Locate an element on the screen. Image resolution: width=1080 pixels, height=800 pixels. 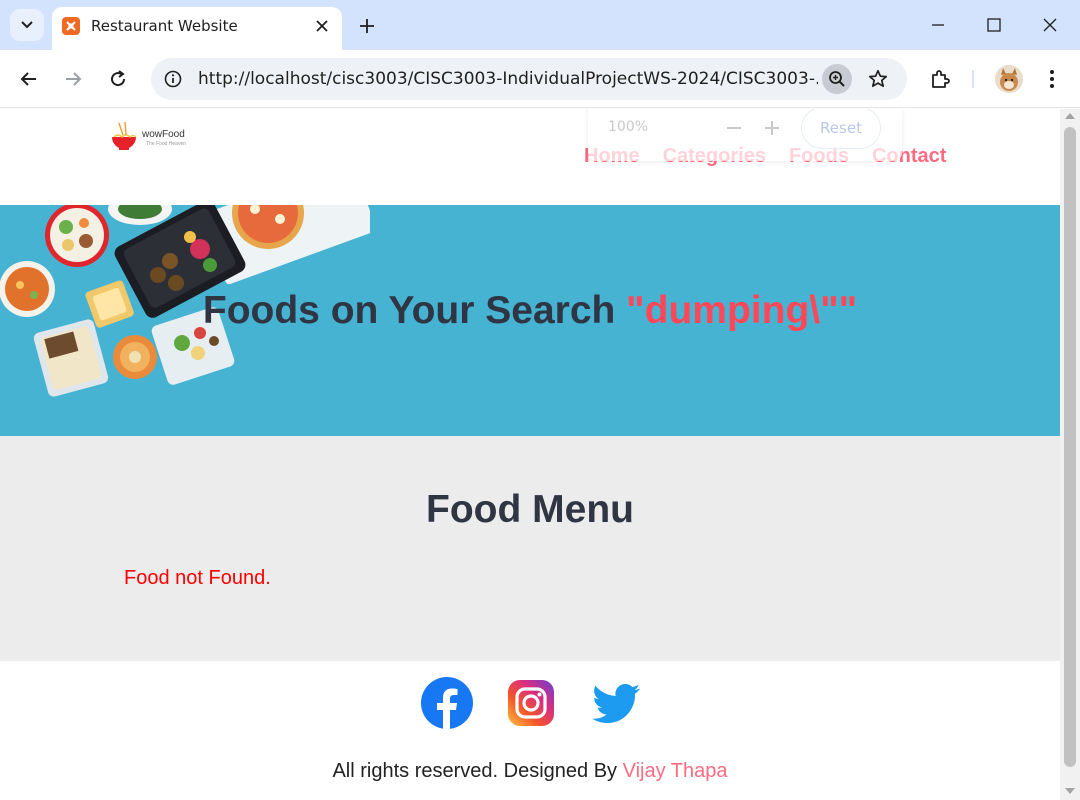
copyright-text: All rights reserved. Designed By is located at coordinates (477, 771).